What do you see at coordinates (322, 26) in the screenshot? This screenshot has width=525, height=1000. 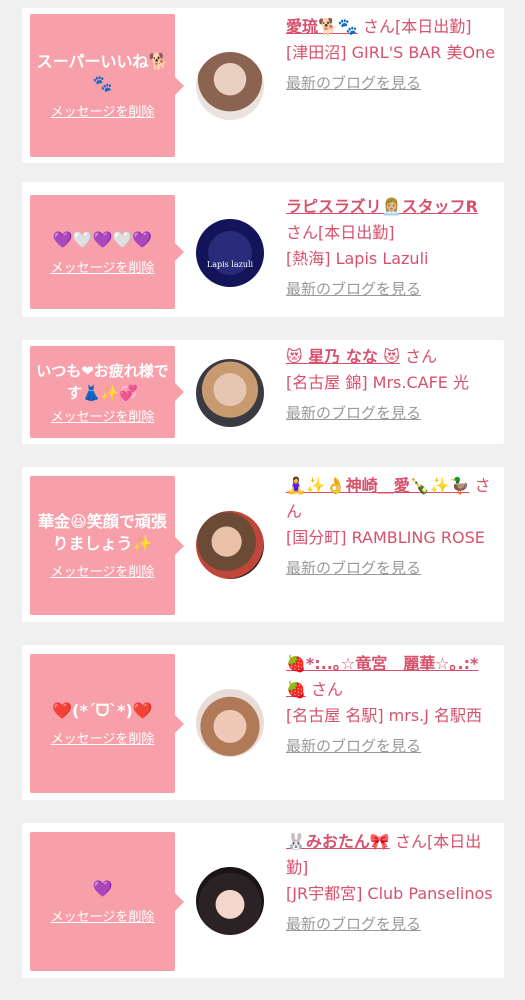 I see `profile-name-link: 愛琉🐕🐾` at bounding box center [322, 26].